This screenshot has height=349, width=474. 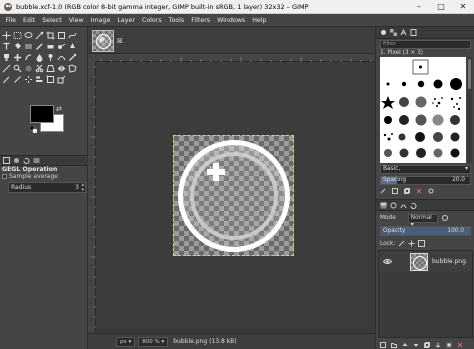 I want to click on path-tool-icon, so click(x=61, y=57).